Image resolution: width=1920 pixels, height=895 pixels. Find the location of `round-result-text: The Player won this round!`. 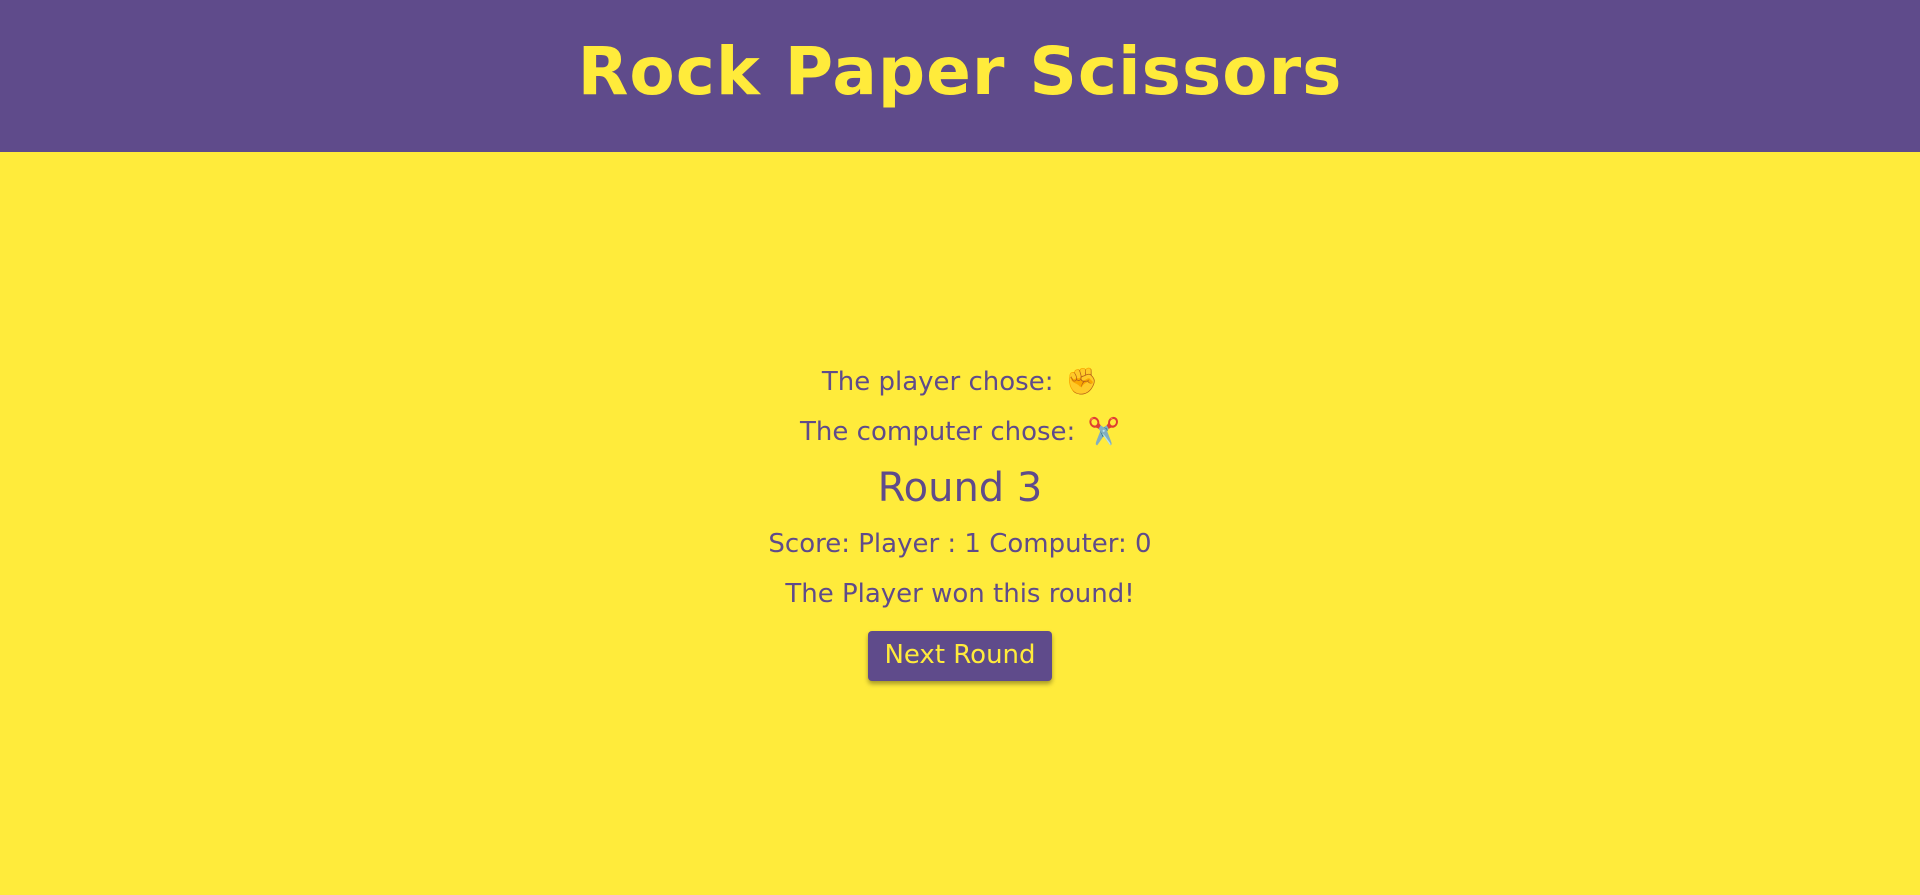

round-result-text: The Player won this round! is located at coordinates (960, 594).